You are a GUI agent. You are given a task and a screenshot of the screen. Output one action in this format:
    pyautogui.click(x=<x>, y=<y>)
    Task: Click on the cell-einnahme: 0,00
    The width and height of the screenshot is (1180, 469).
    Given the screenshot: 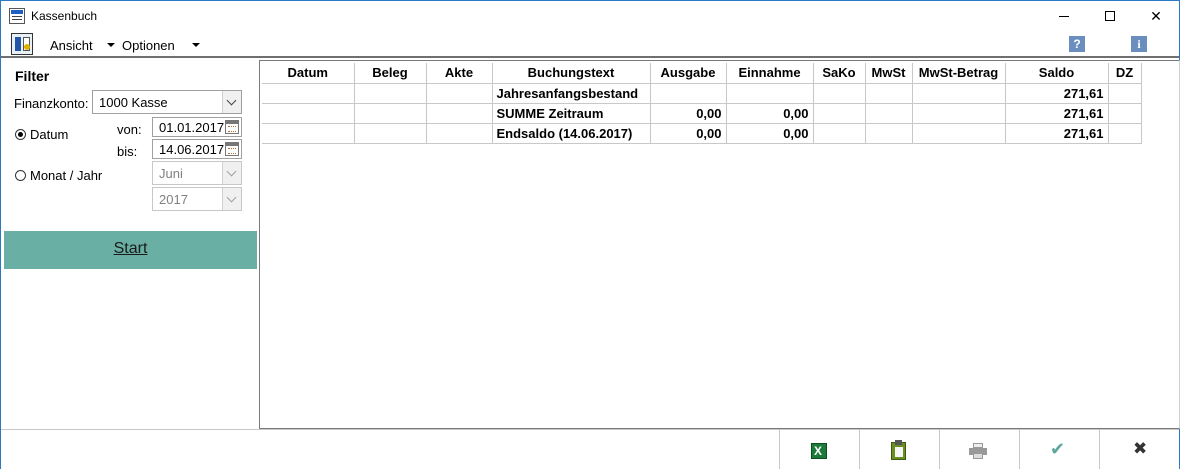 What is the action you would take?
    pyautogui.click(x=770, y=113)
    